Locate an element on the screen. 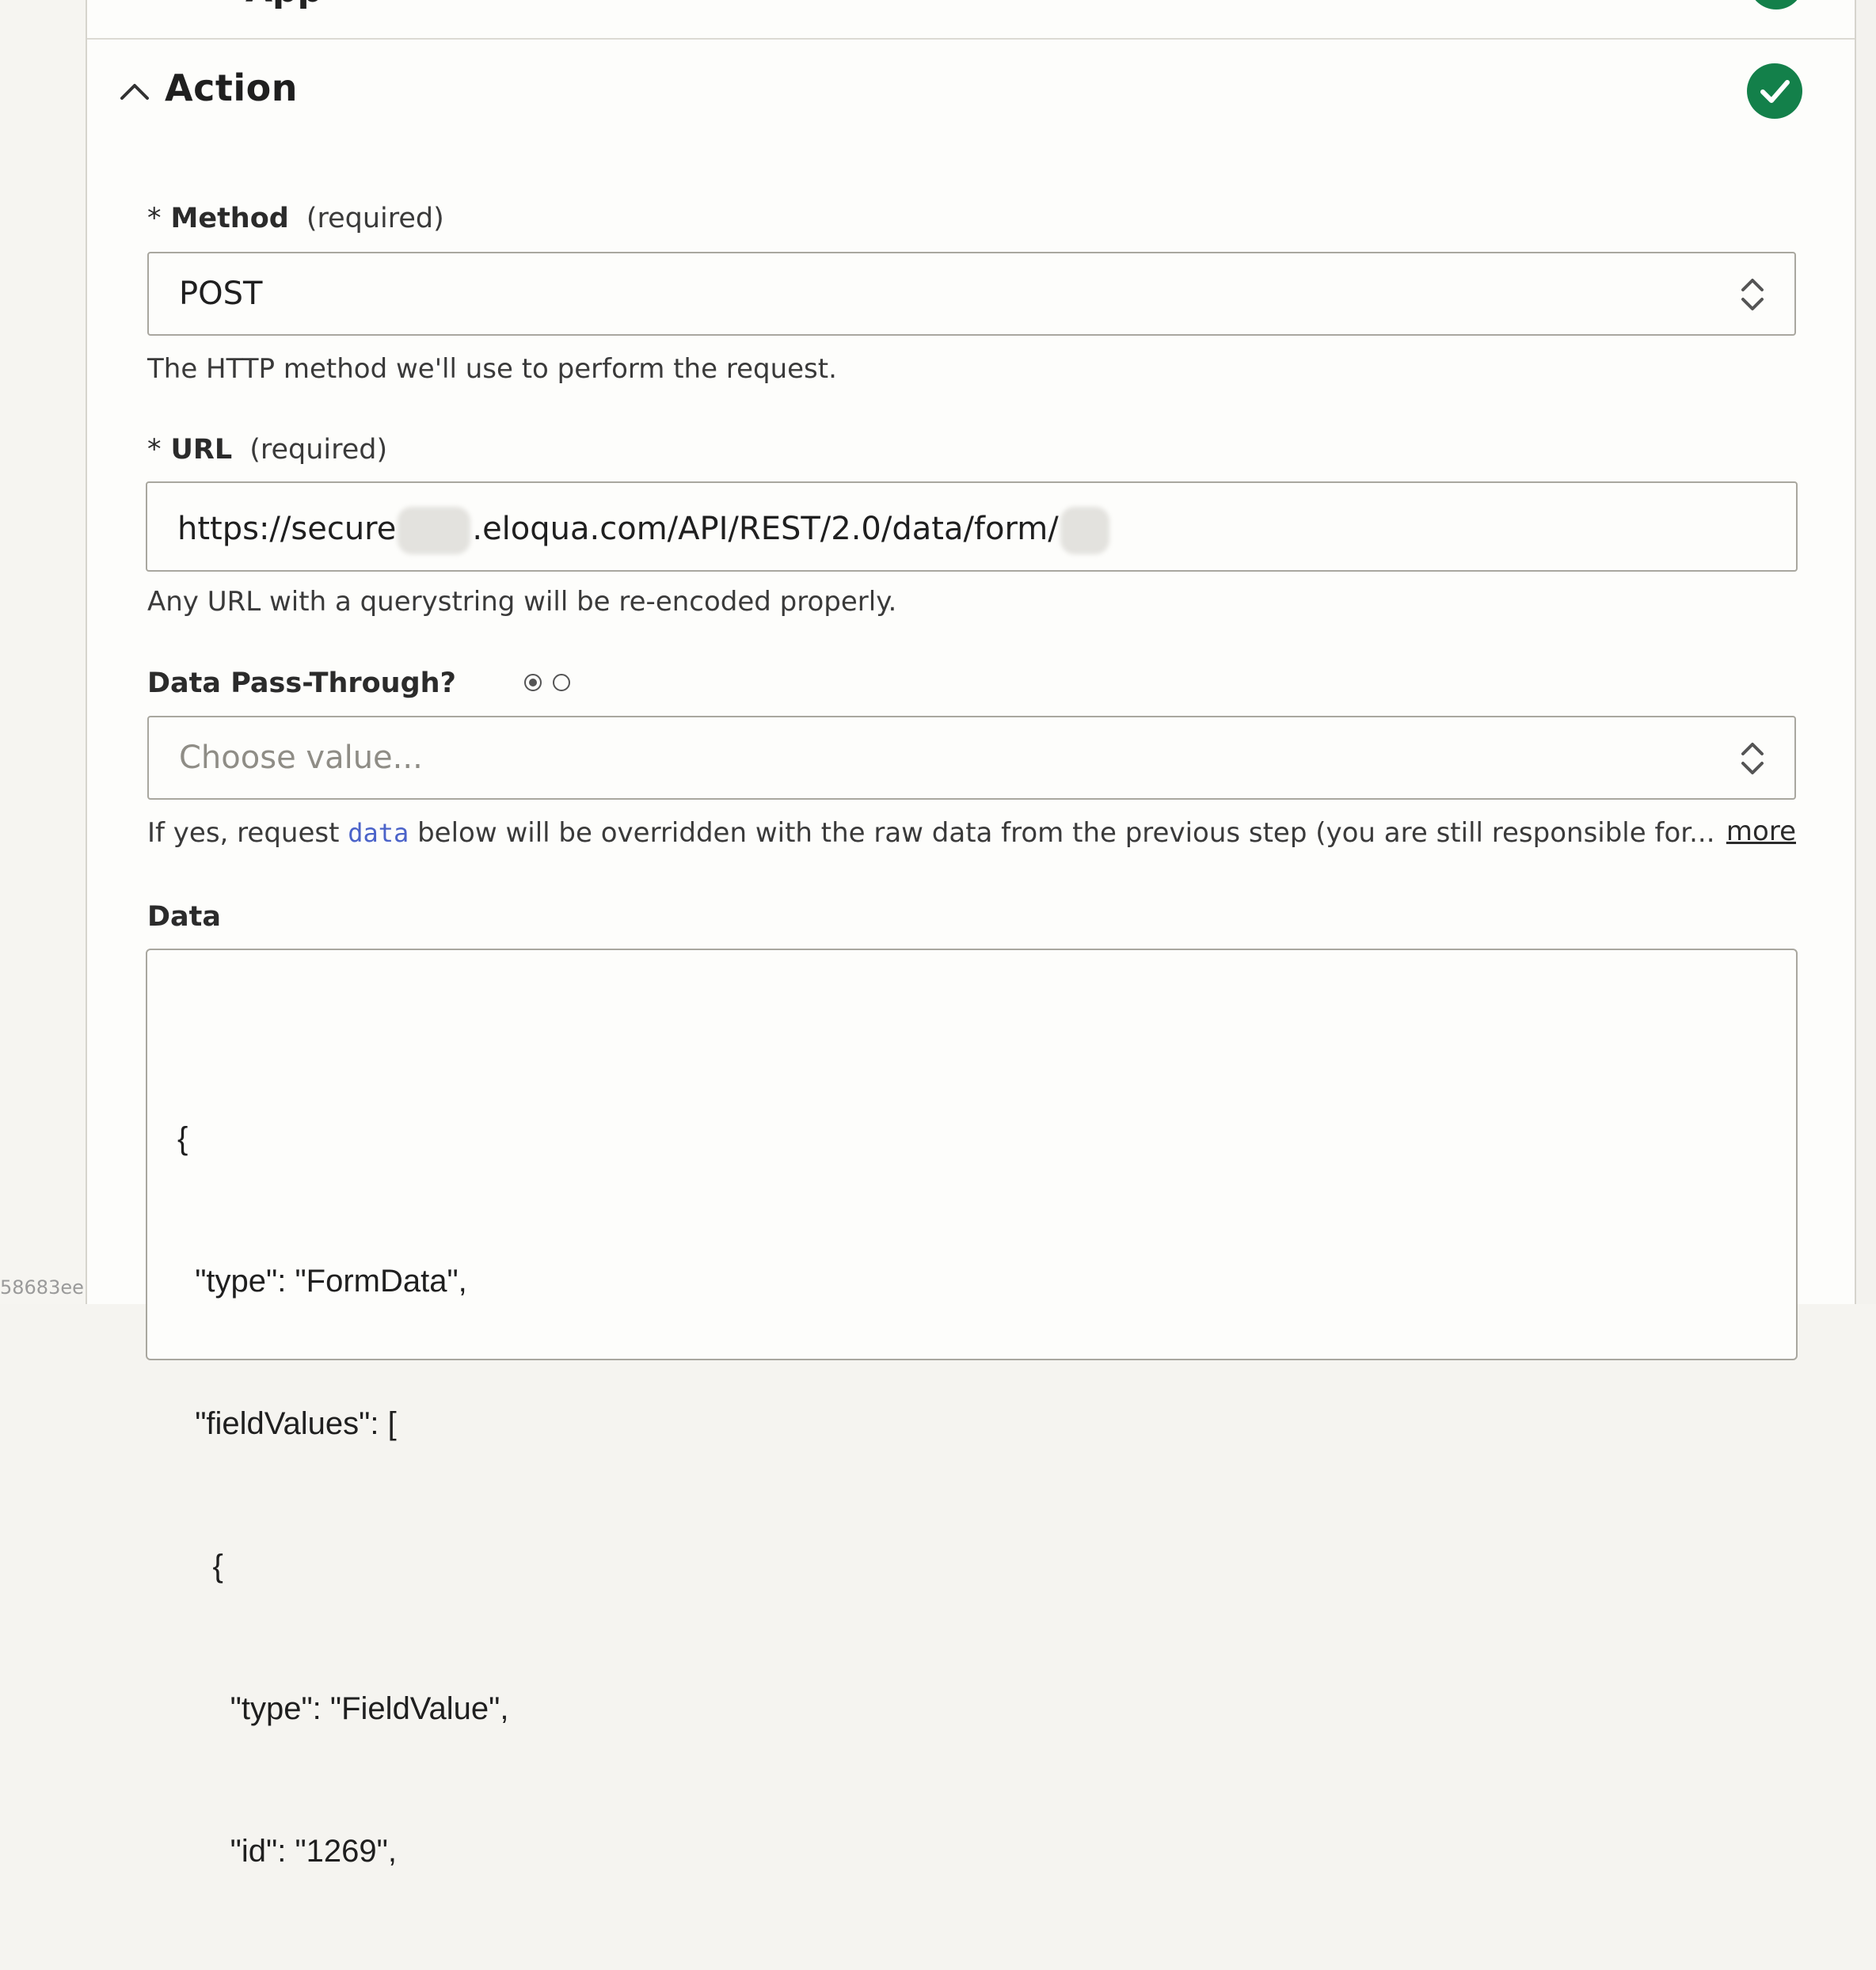 This screenshot has height=1970, width=1876. code-line: "id": "1269", is located at coordinates (287, 1851).